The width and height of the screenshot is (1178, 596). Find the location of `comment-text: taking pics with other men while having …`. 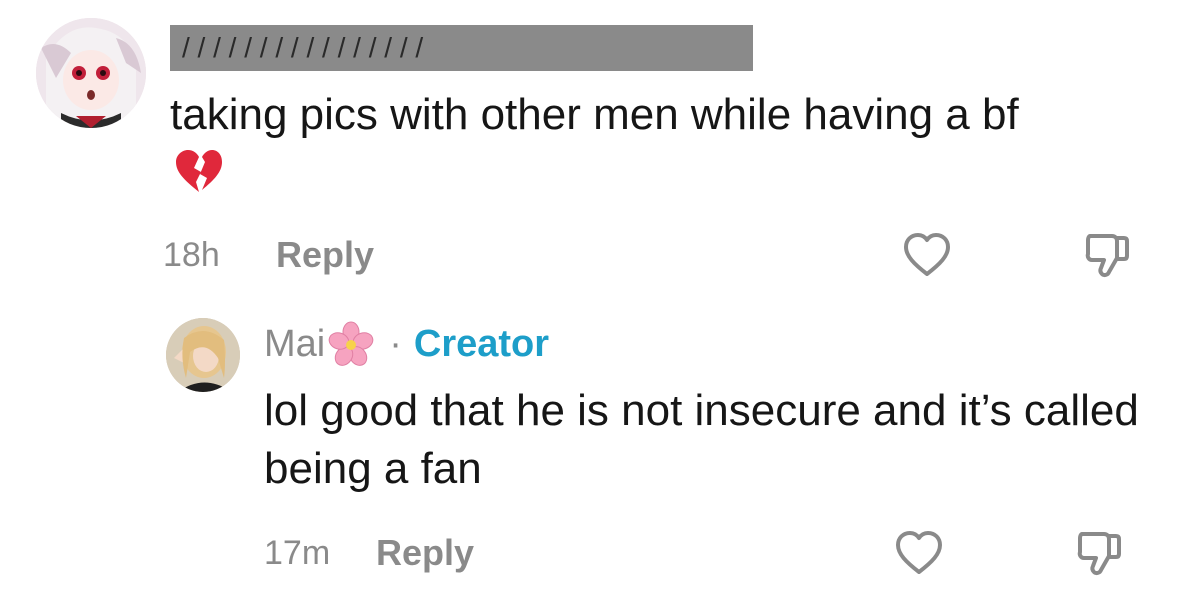

comment-text: taking pics with other men while having … is located at coordinates (594, 114).